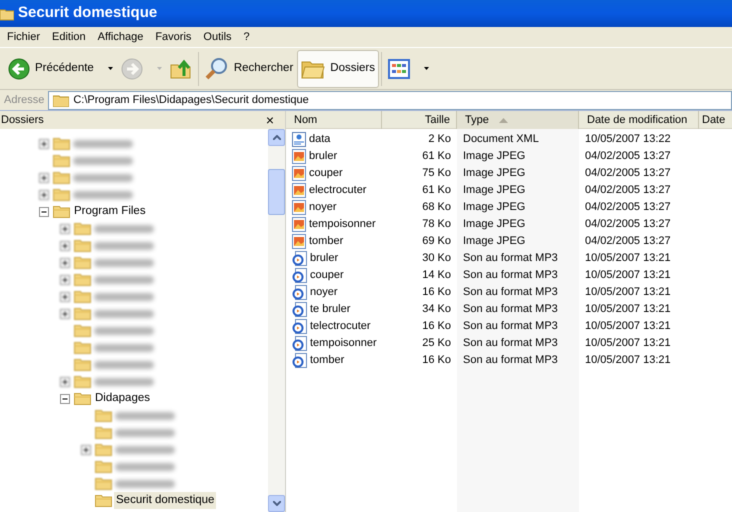 Image resolution: width=732 pixels, height=512 pixels. Describe the element at coordinates (23, 37) in the screenshot. I see `menu-item: Fichier` at that location.